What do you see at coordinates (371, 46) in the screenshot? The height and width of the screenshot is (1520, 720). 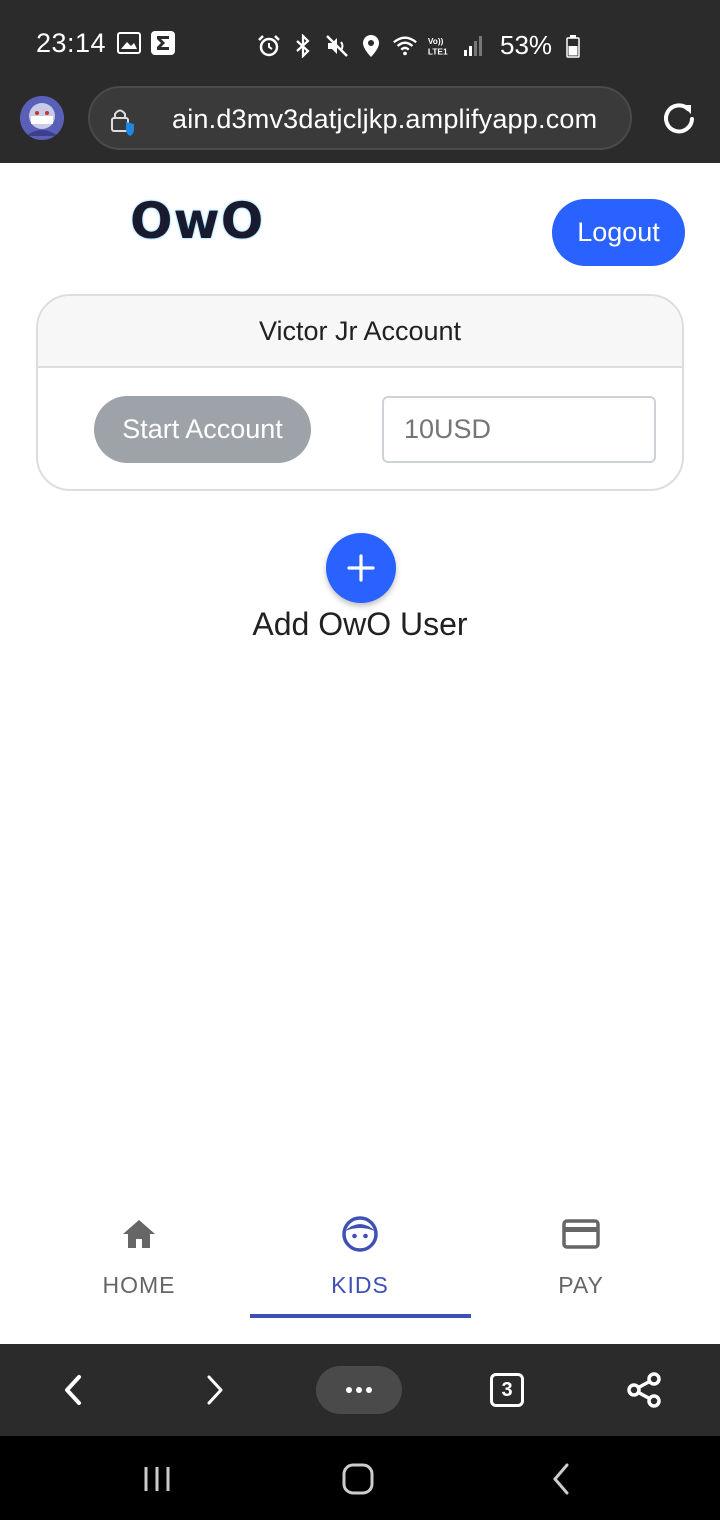 I see `location-icon` at bounding box center [371, 46].